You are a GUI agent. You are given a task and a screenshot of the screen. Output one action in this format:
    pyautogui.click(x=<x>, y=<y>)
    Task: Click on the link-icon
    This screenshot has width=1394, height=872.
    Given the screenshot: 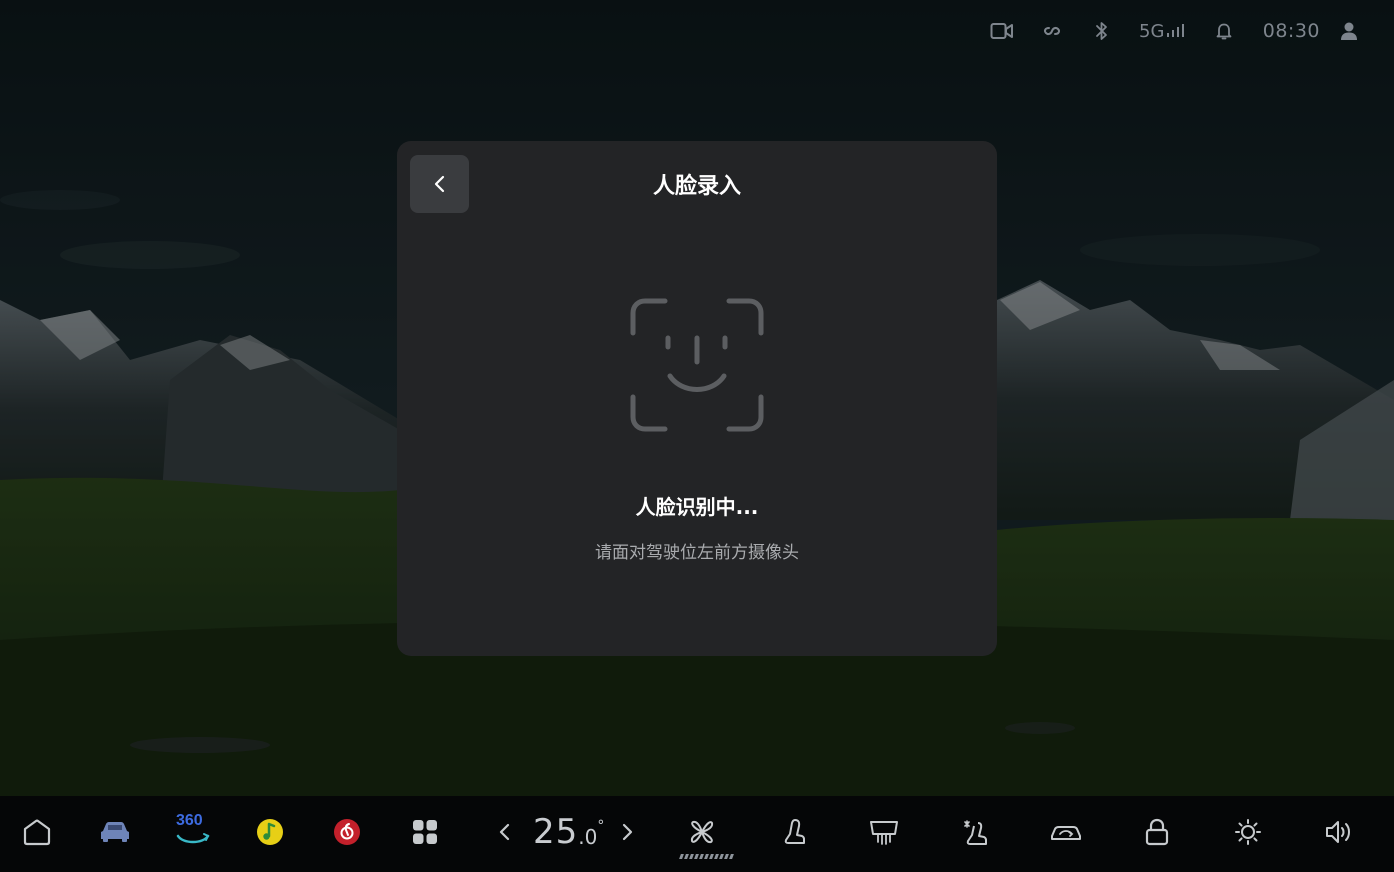 What is the action you would take?
    pyautogui.click(x=1052, y=31)
    